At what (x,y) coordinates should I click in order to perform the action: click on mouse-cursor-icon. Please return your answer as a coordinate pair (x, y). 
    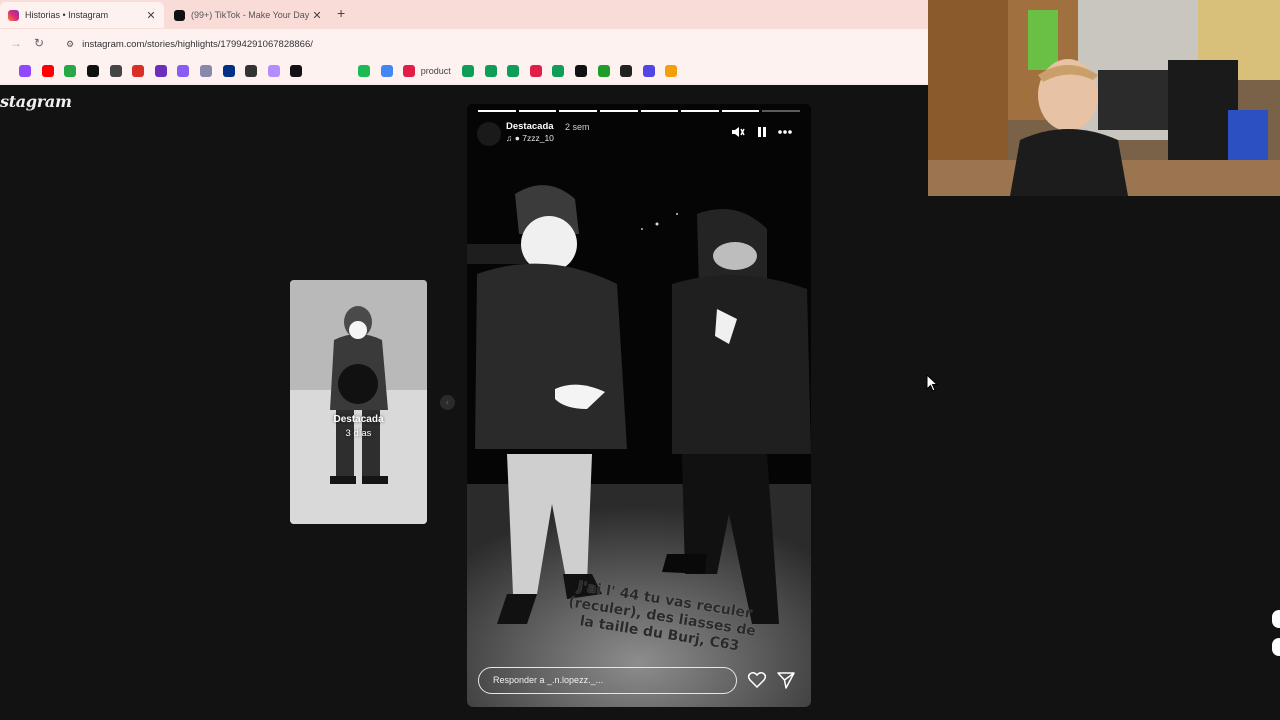
    Looking at the image, I should click on (932, 383).